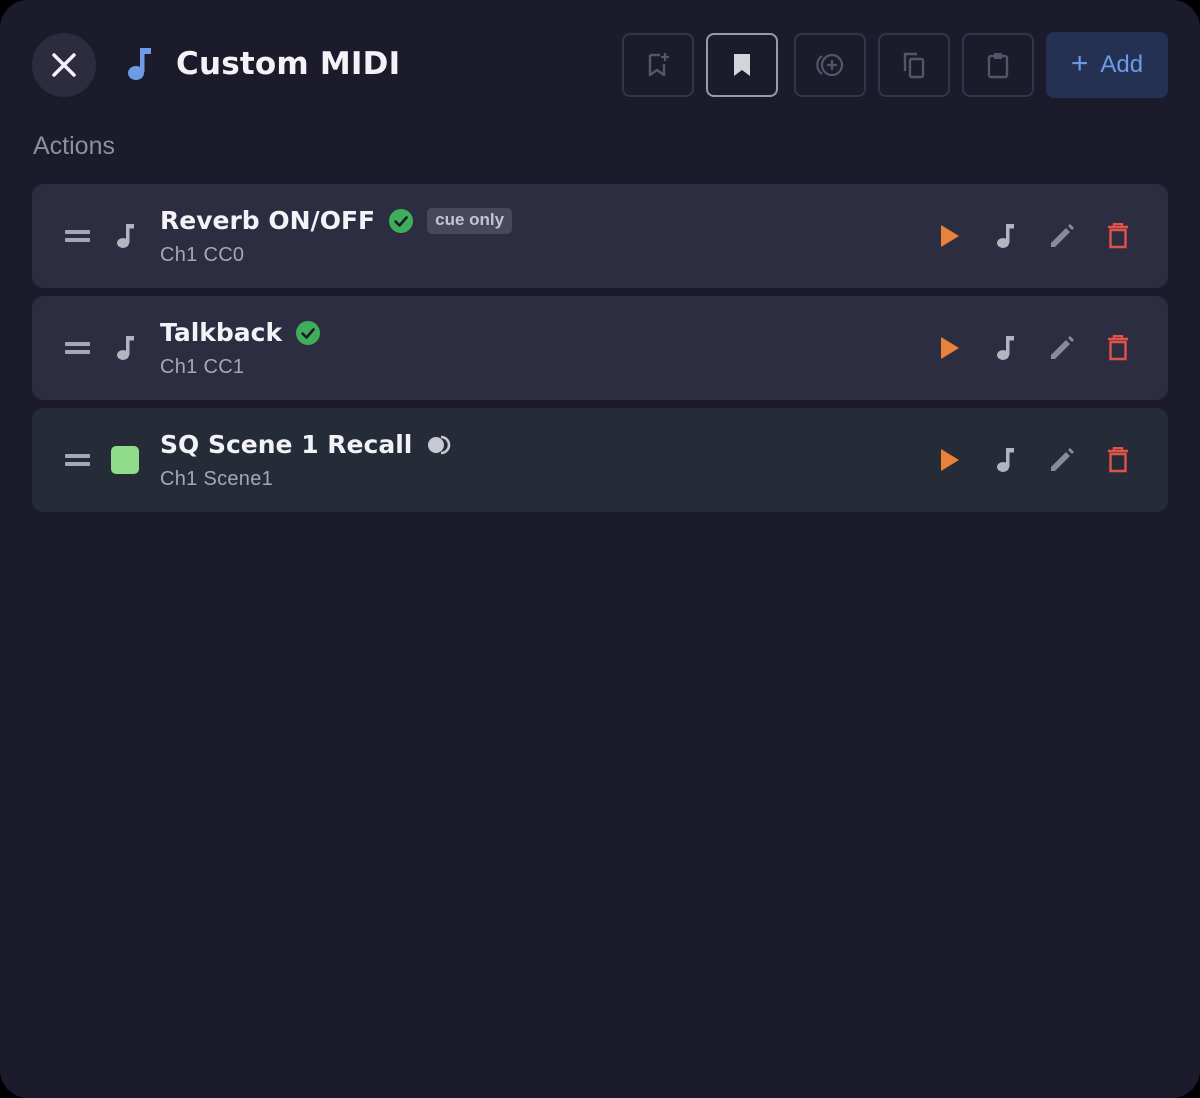 This screenshot has width=1200, height=1098. I want to click on bookmark-add-icon, so click(658, 65).